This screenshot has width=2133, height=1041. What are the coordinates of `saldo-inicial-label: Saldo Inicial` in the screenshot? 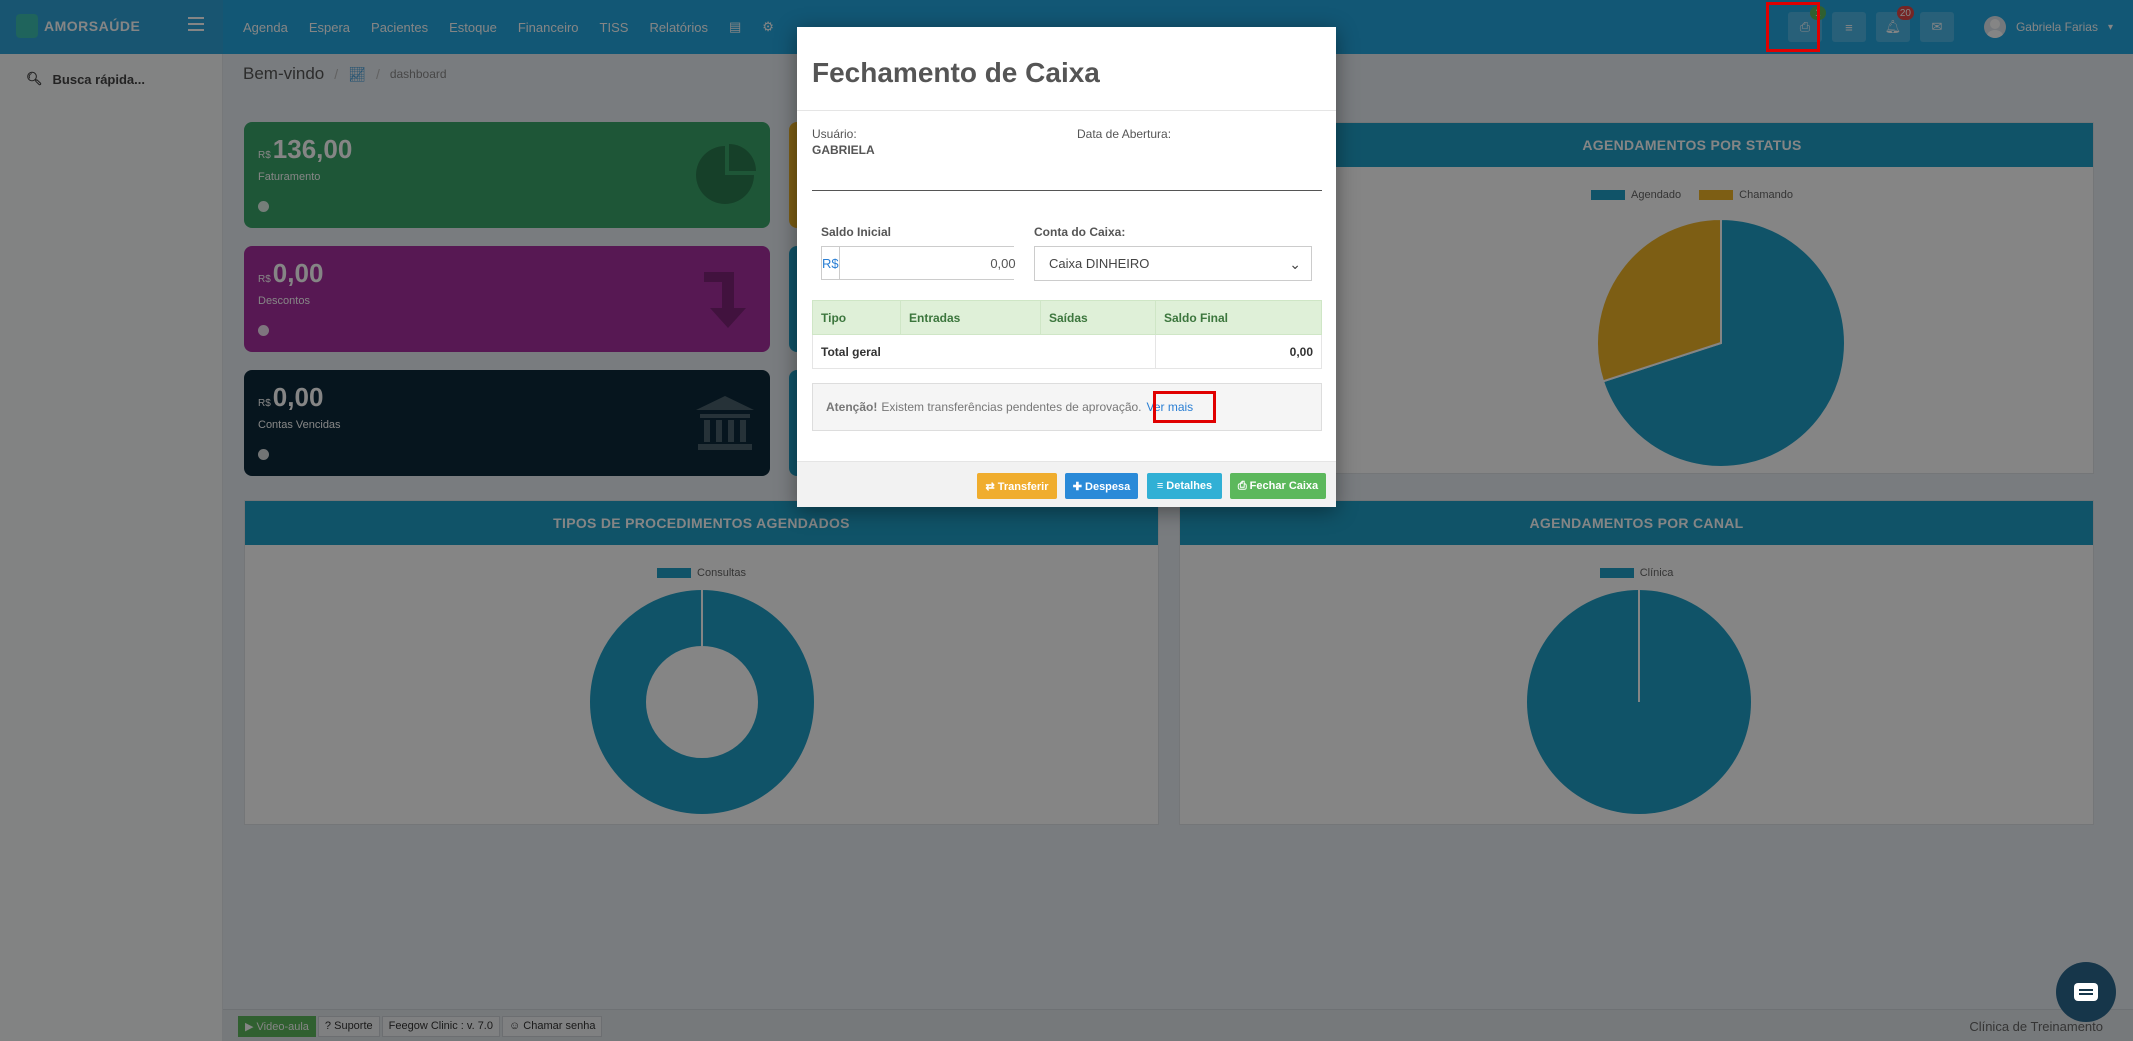 It's located at (856, 232).